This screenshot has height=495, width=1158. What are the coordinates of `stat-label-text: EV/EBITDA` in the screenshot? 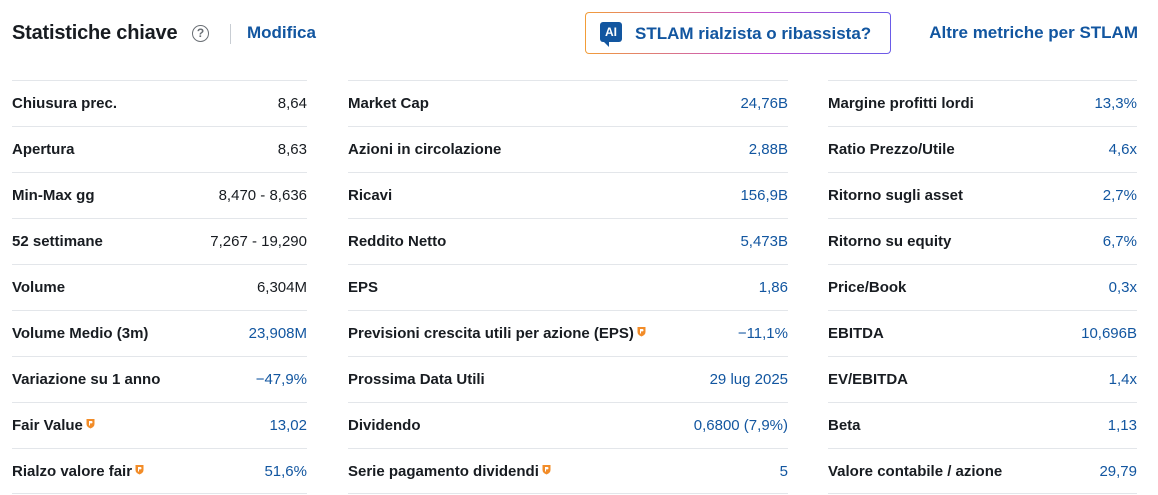 It's located at (868, 379).